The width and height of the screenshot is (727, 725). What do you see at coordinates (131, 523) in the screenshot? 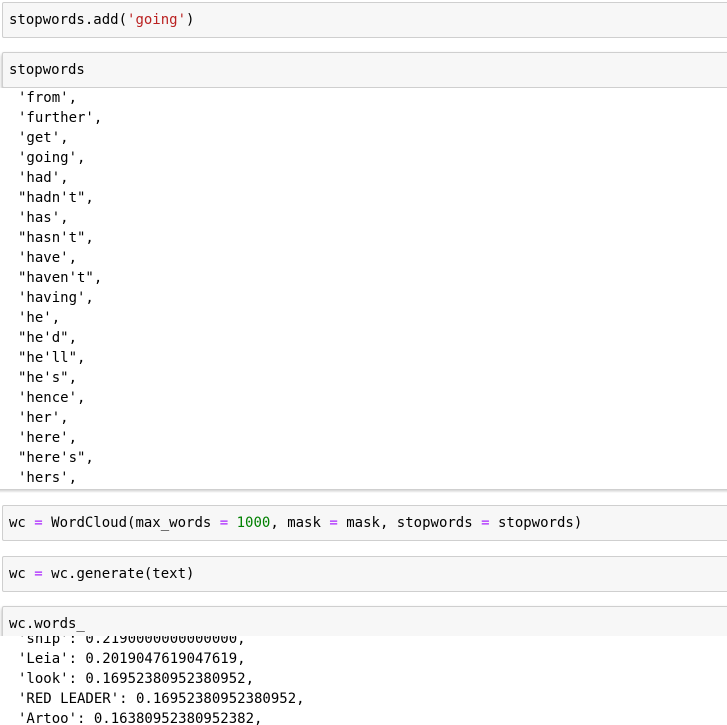
I see `code-text: WordCloud(max_words` at bounding box center [131, 523].